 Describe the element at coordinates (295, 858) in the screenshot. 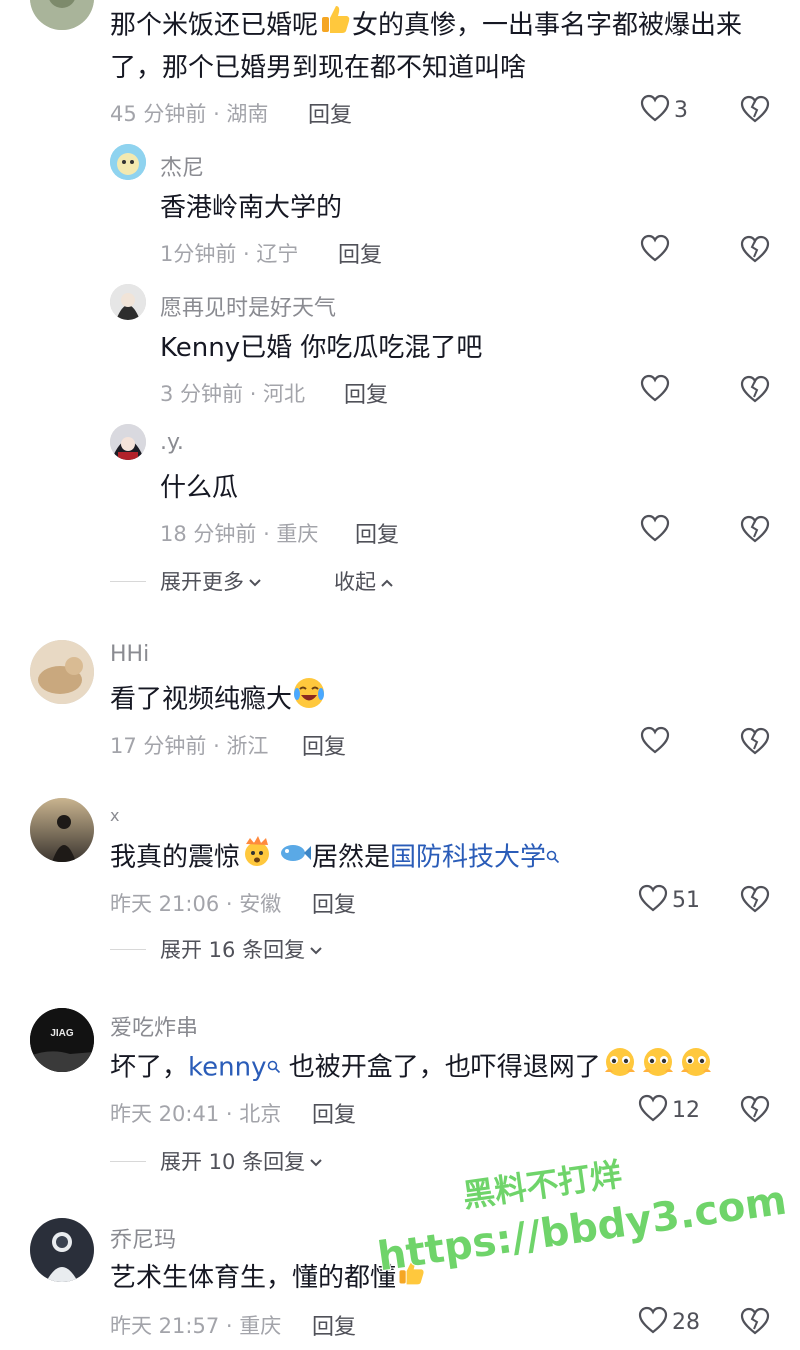

I see `fish-emoji-icon` at that location.